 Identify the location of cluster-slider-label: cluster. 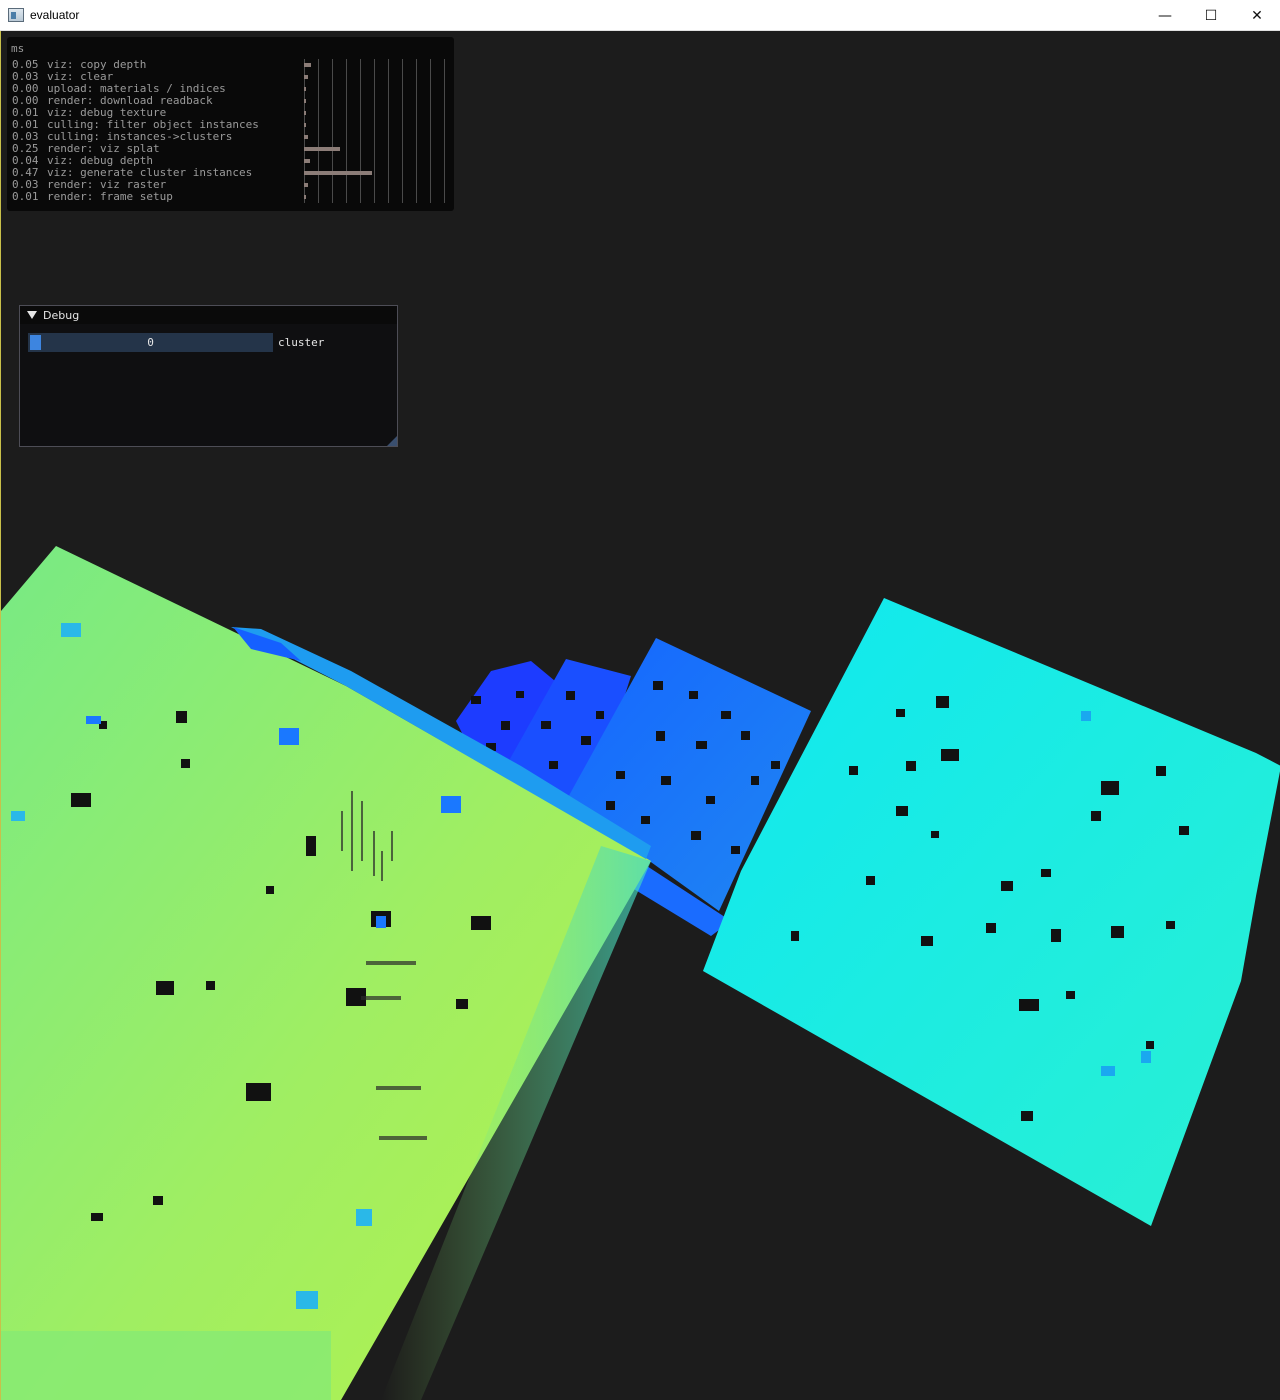
(301, 342).